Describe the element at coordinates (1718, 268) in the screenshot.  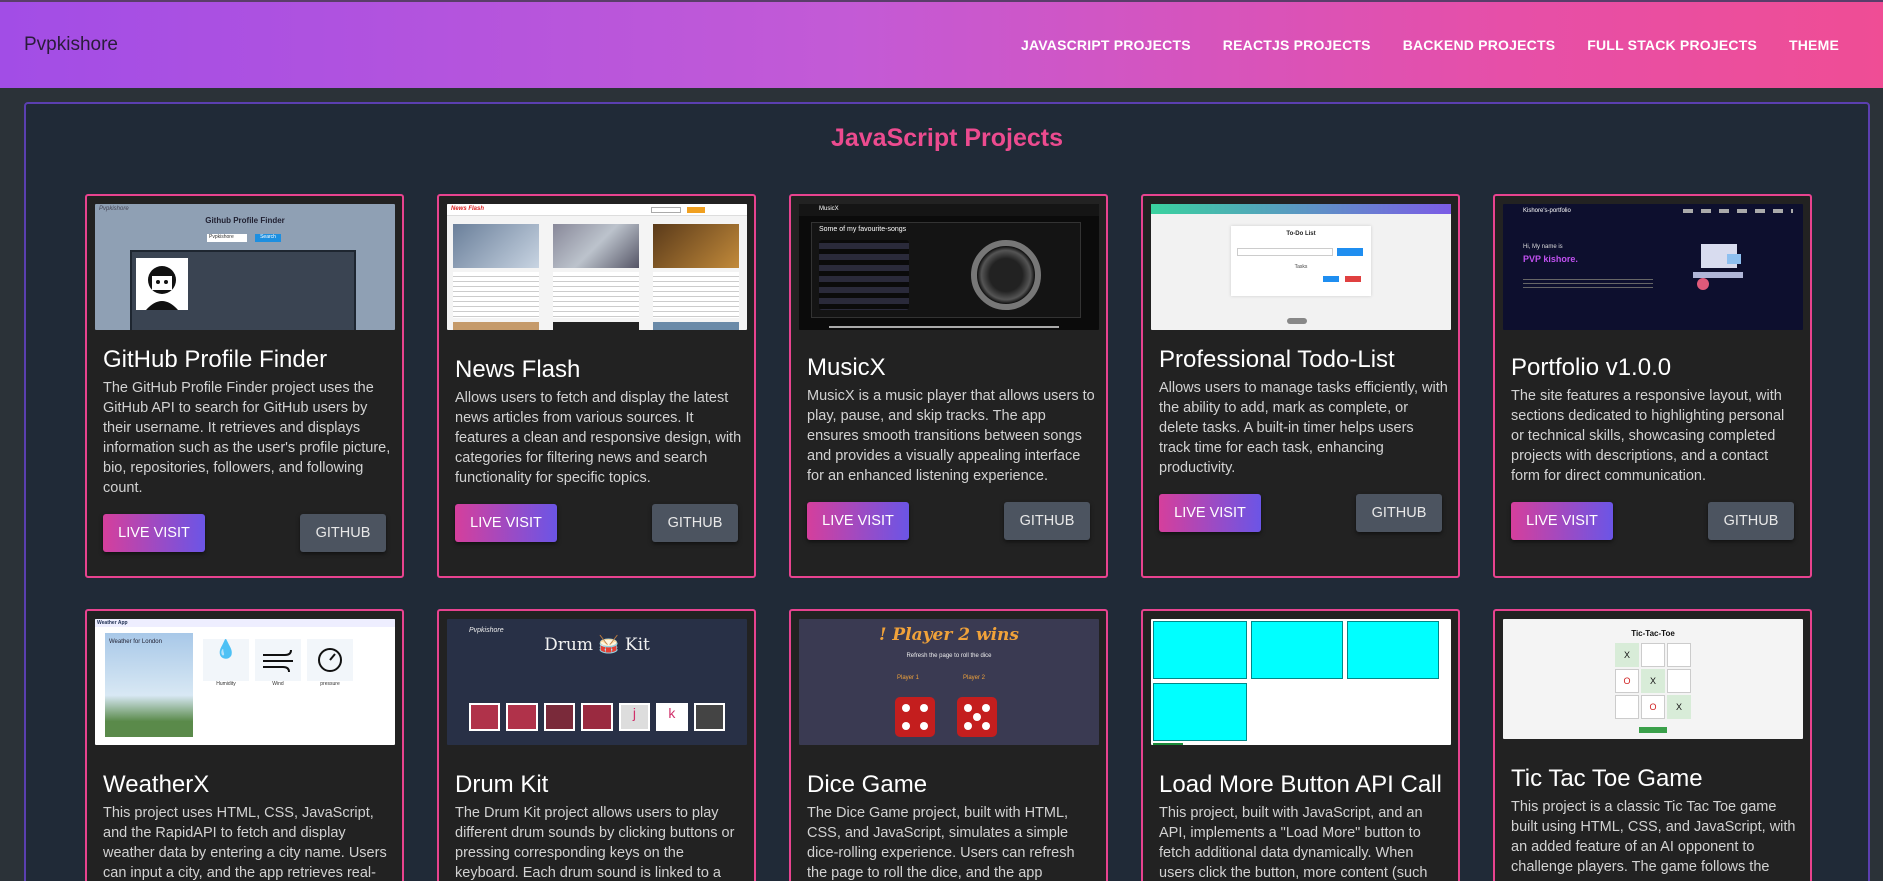
I see `thumb-illustration` at that location.